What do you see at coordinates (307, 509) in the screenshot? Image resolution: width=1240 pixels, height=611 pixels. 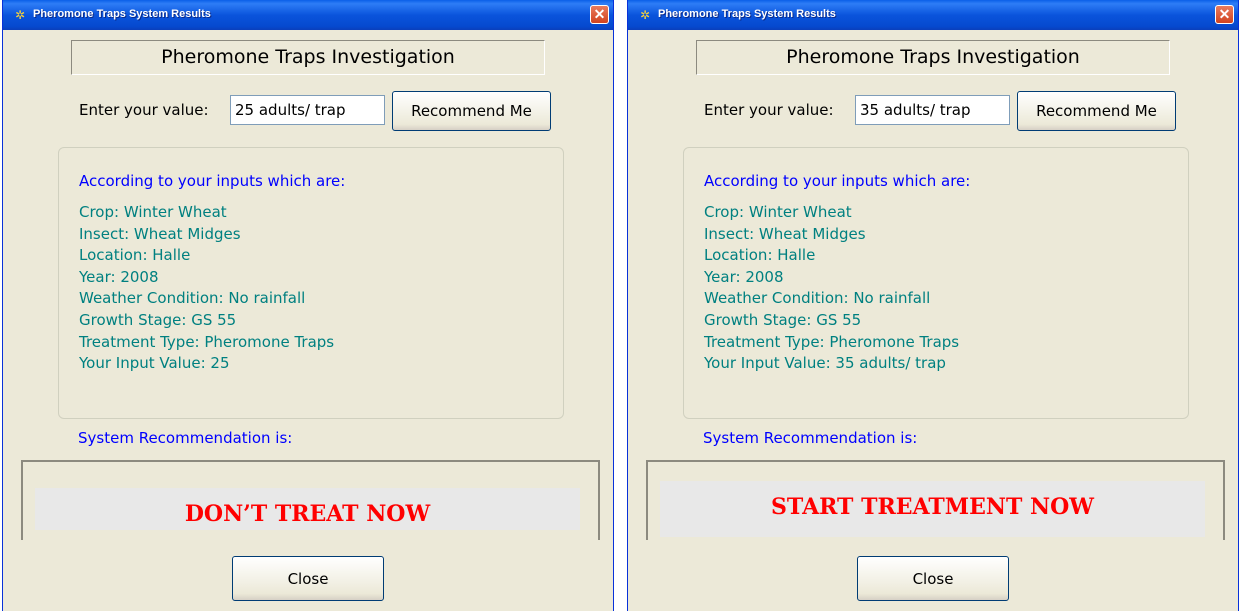 I see `recommendation-text: DON’T TREAT NOW` at bounding box center [307, 509].